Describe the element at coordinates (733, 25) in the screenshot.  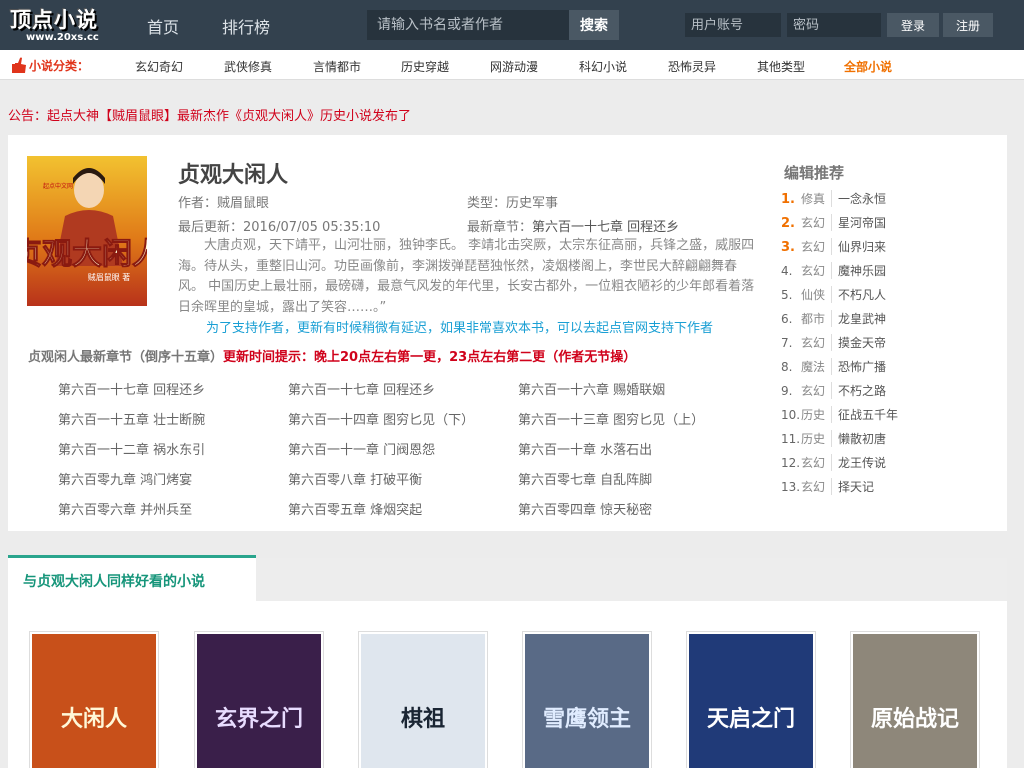
I see `username-field` at that location.